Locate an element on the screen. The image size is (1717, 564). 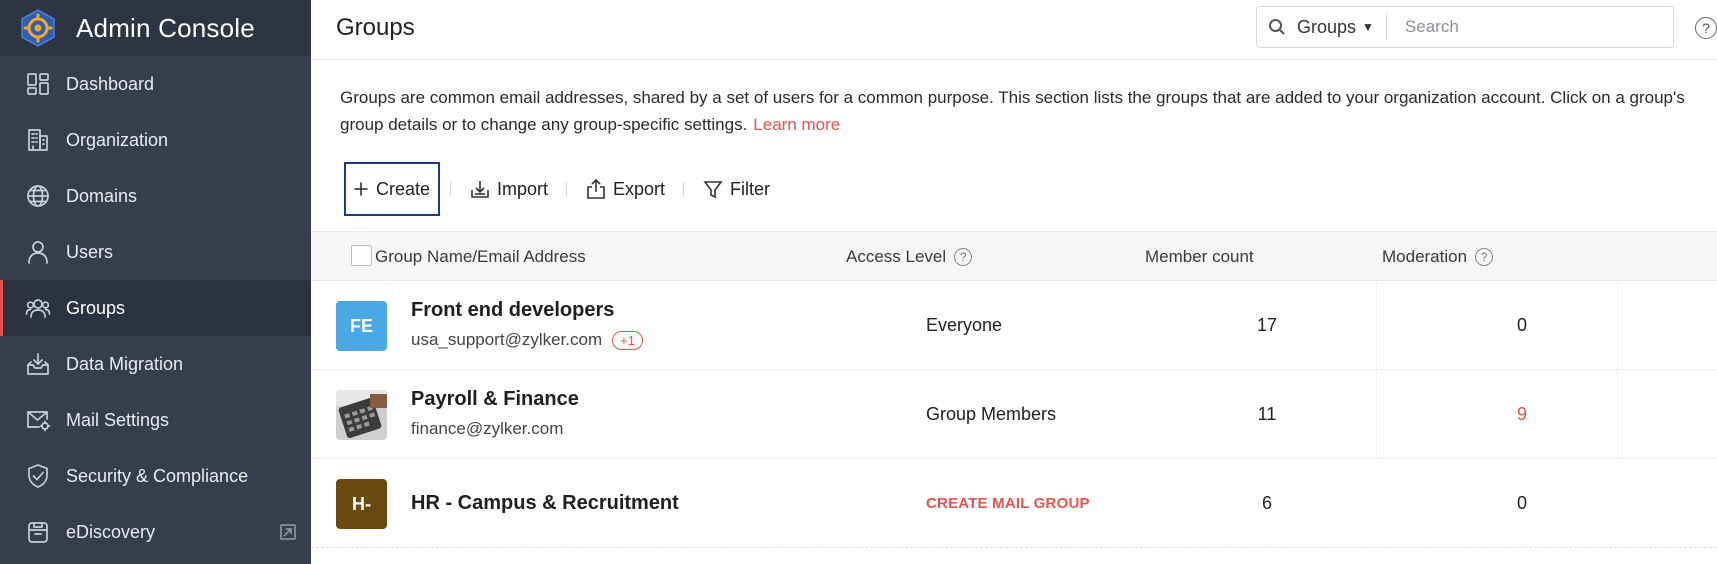
sidebar-item-label: Domains is located at coordinates (102, 195).